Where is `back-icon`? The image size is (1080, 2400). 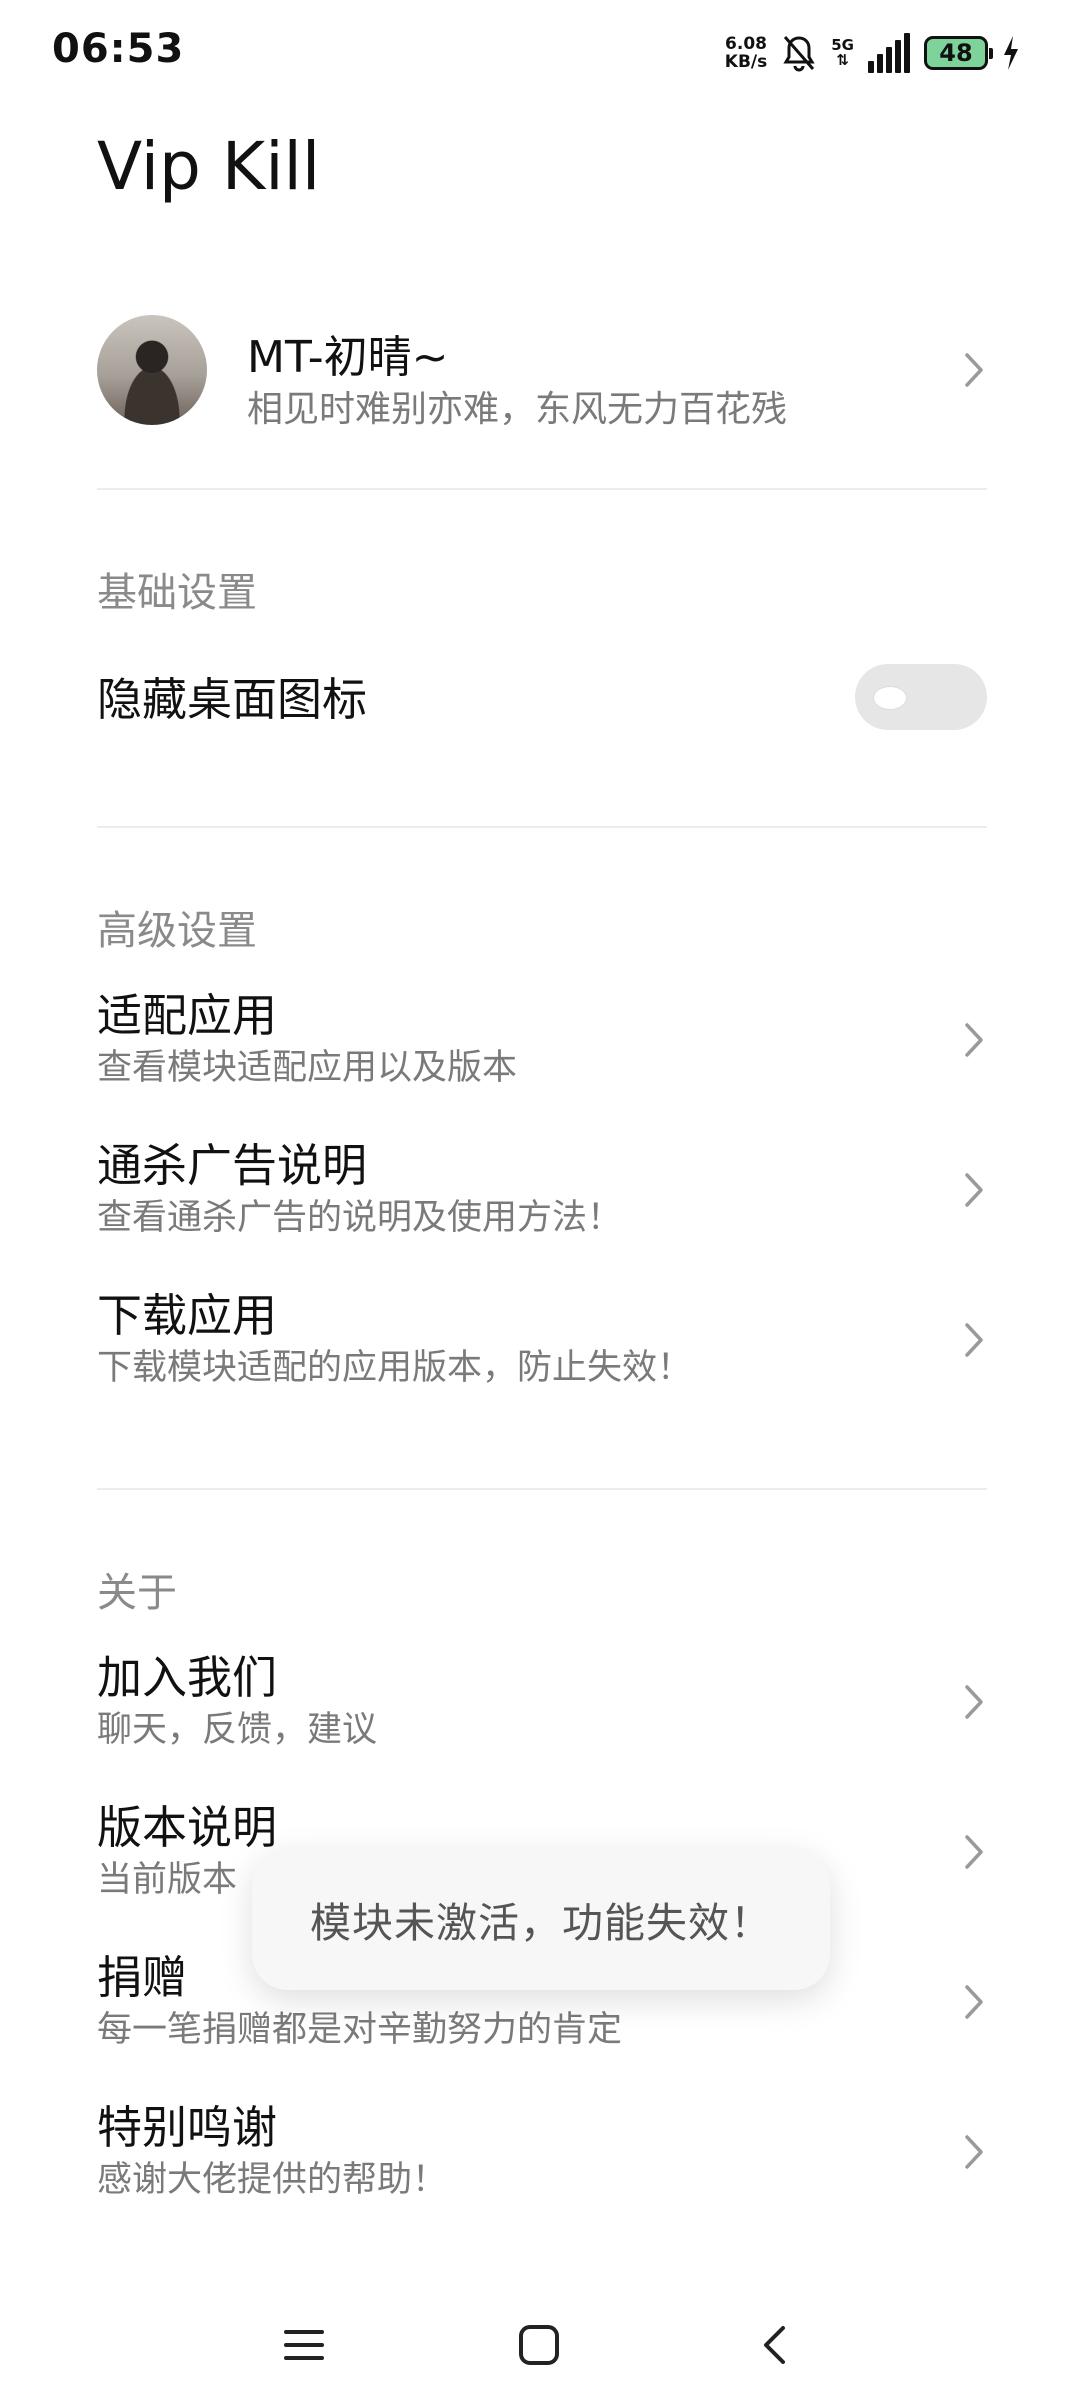 back-icon is located at coordinates (774, 2345).